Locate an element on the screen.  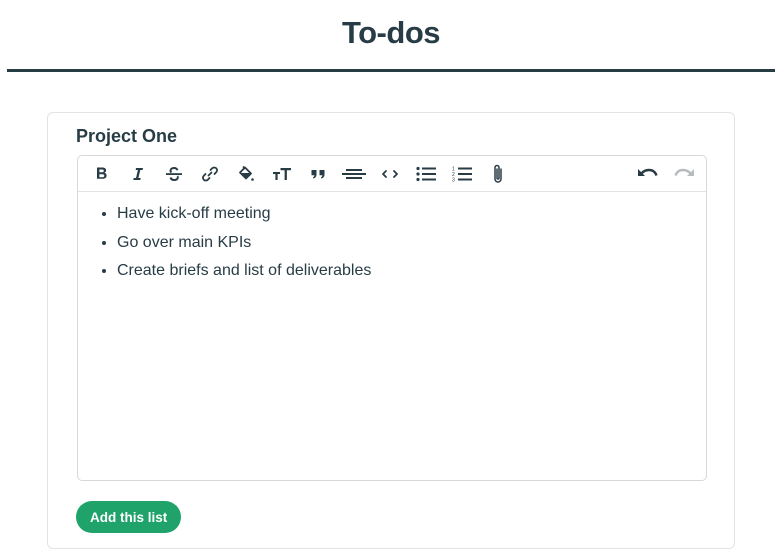
attach-files-button is located at coordinates (498, 174).